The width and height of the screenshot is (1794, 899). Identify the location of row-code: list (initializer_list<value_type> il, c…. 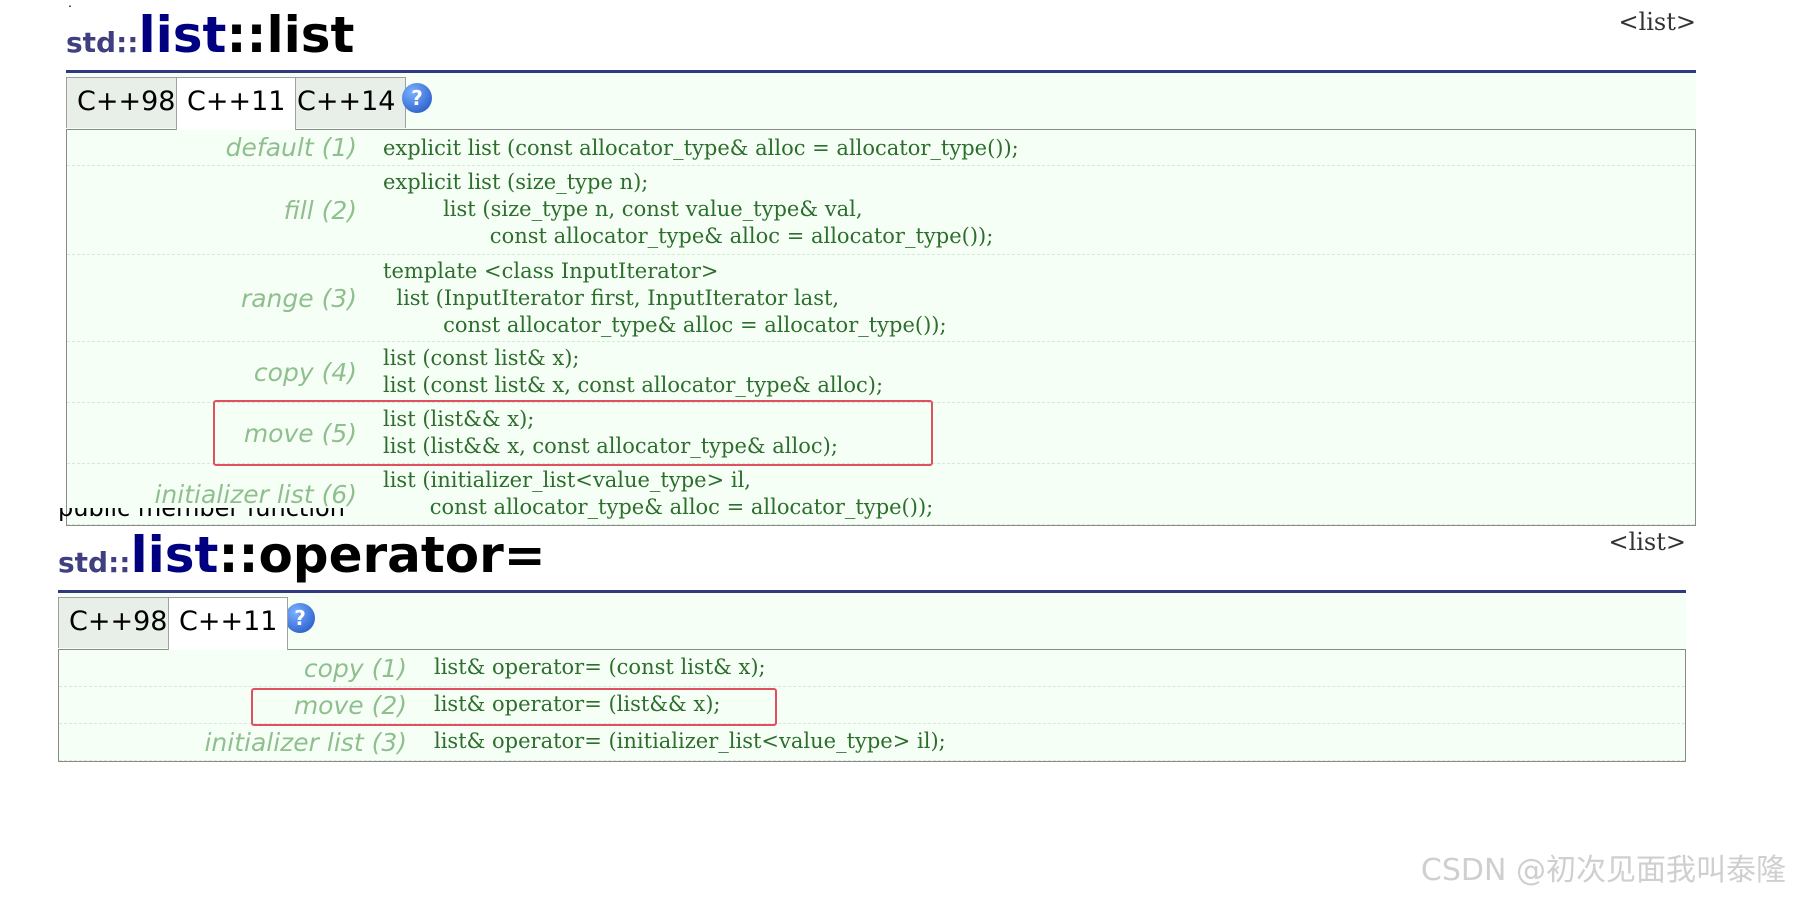
(658, 493).